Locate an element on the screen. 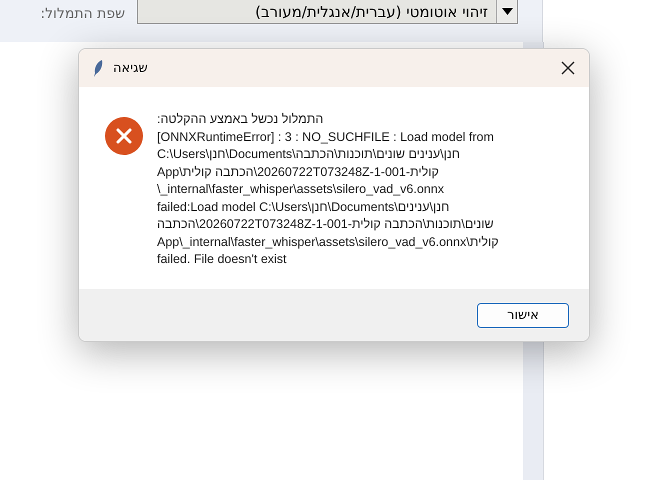 The width and height of the screenshot is (662, 480). dropdown-arrow-icon is located at coordinates (507, 11).